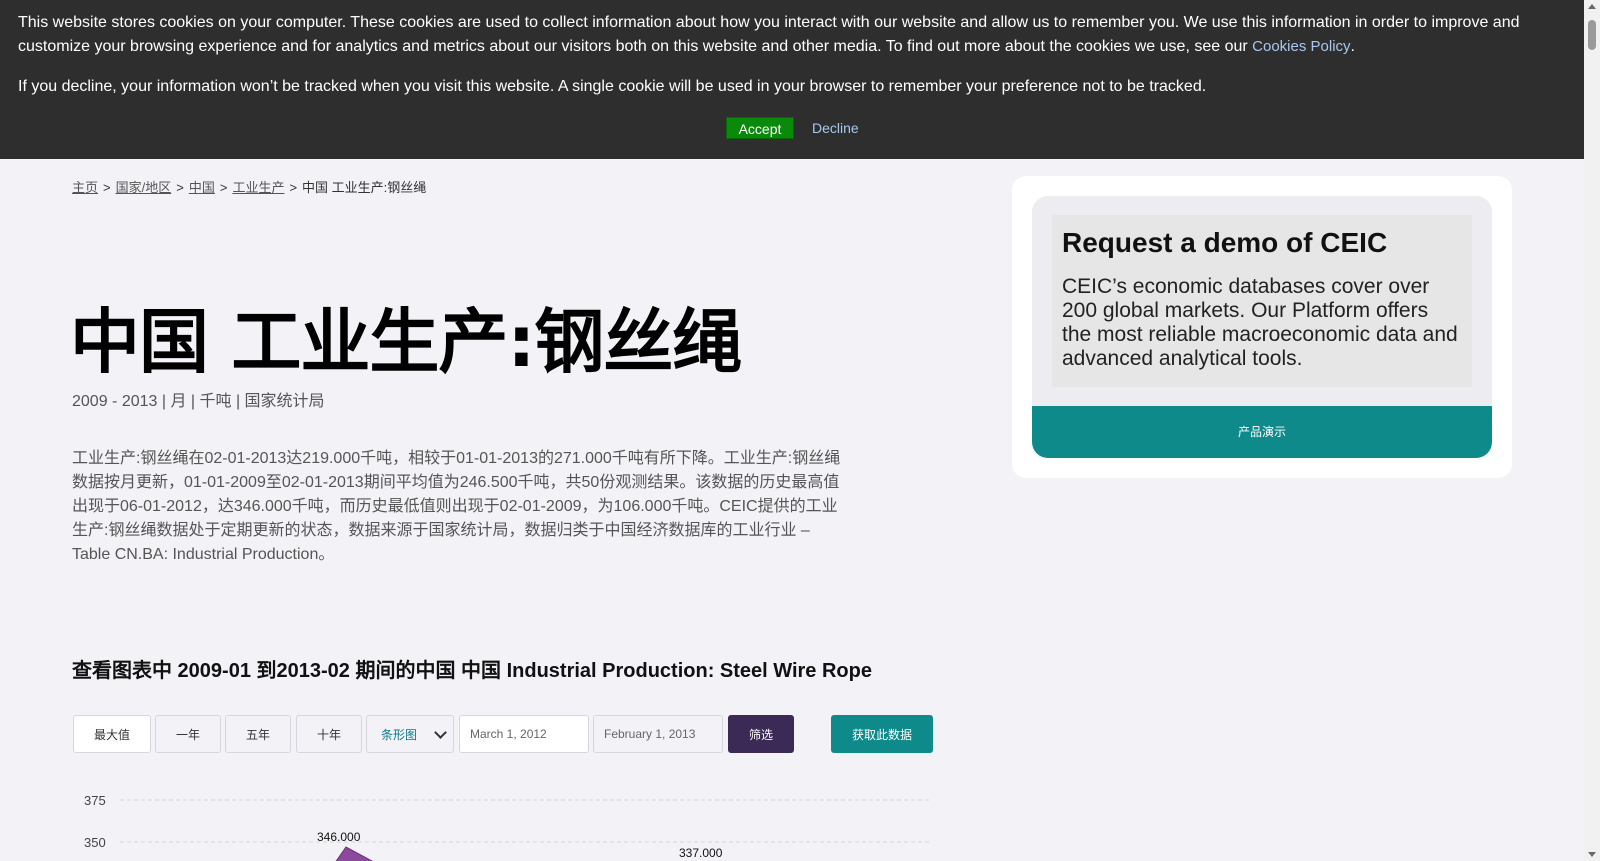 The image size is (1600, 861). I want to click on breadcrumb-industrial-production: 工业生产, so click(258, 187).